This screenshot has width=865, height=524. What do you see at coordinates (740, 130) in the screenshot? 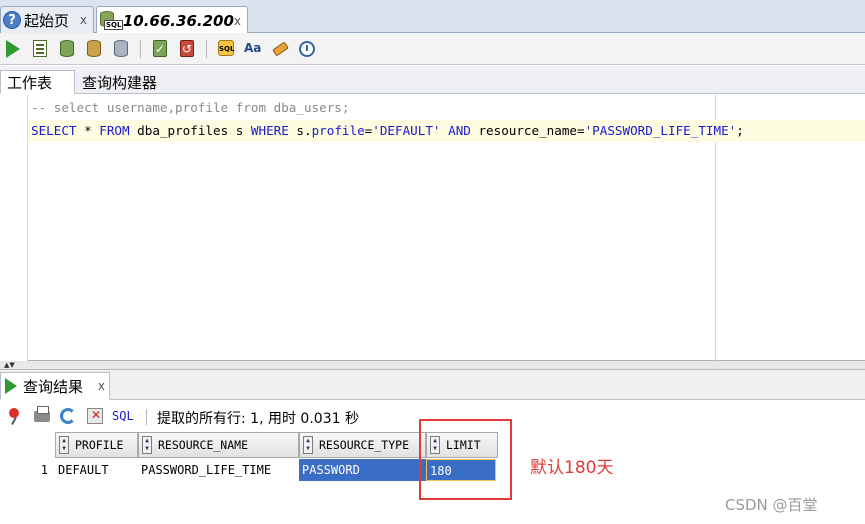
I see `code-text: ;` at bounding box center [740, 130].